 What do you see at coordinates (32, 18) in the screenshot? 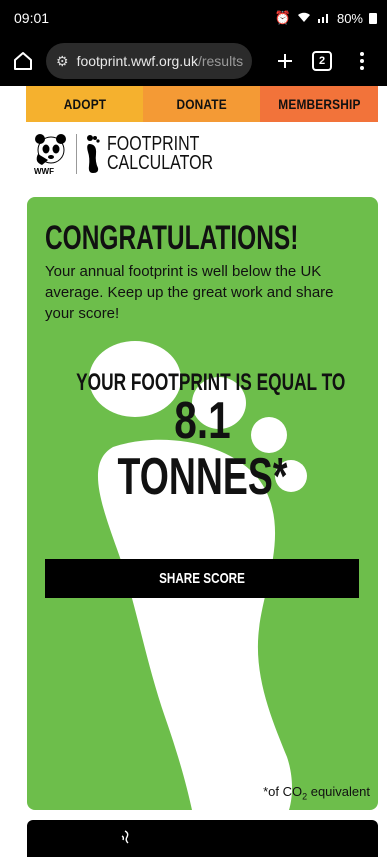
I see `status-time: 09:01` at bounding box center [32, 18].